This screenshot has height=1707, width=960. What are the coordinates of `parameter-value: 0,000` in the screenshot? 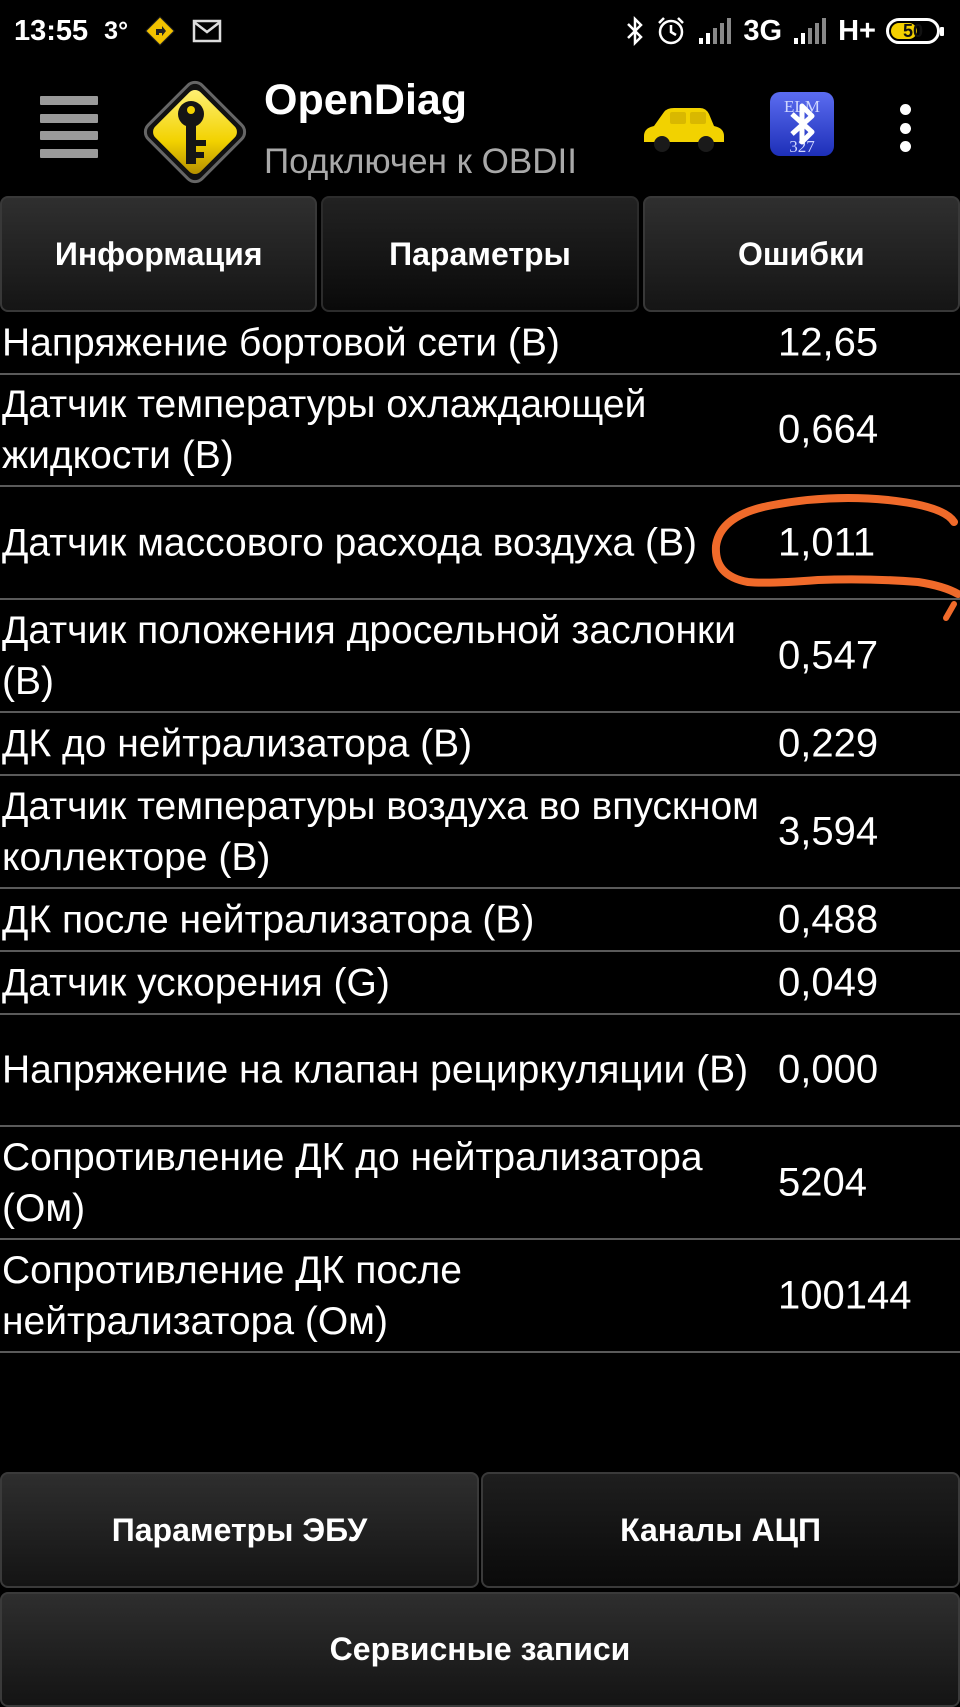 It's located at (828, 1069).